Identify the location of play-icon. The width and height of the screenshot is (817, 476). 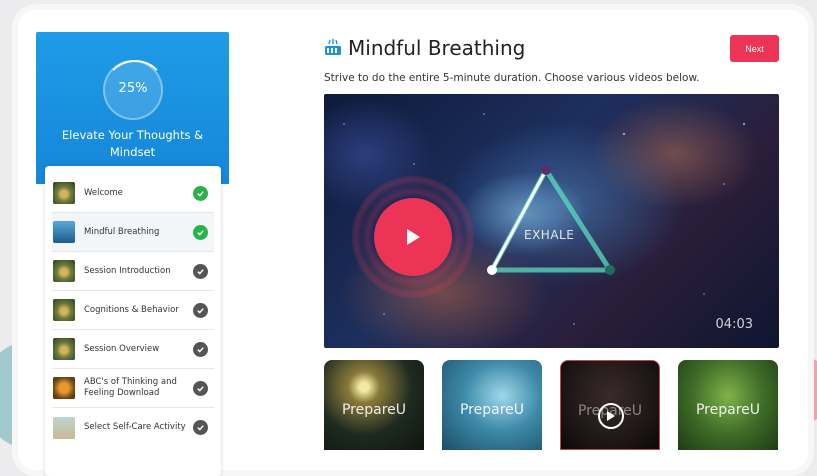
(413, 237).